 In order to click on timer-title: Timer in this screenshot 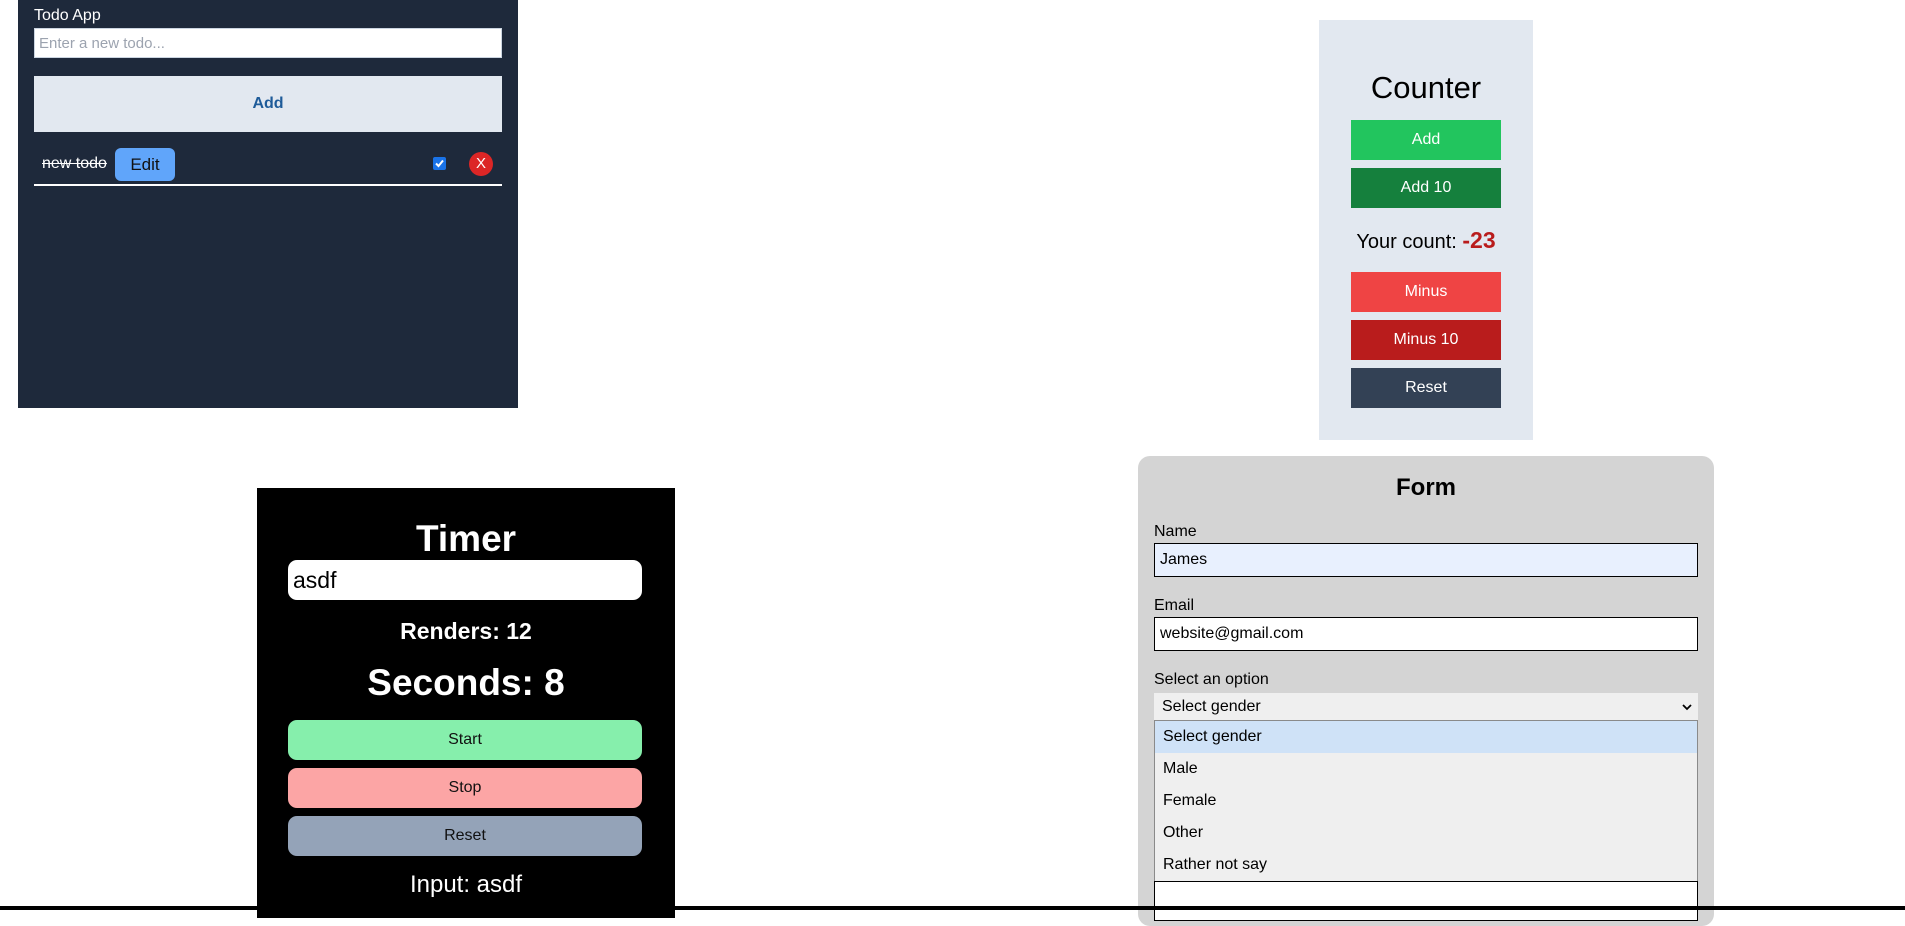, I will do `click(466, 538)`.